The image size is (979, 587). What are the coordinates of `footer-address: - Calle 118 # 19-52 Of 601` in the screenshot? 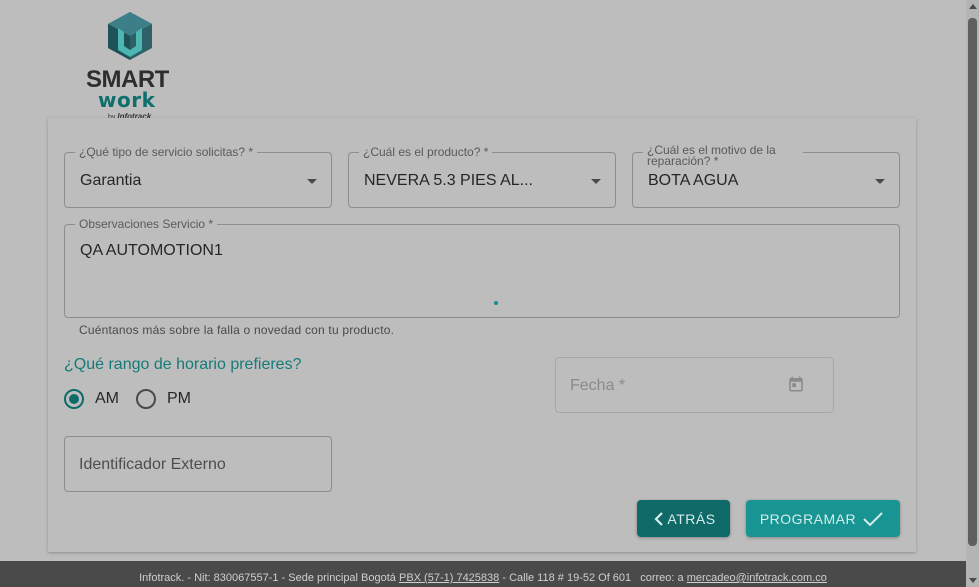 It's located at (567, 578).